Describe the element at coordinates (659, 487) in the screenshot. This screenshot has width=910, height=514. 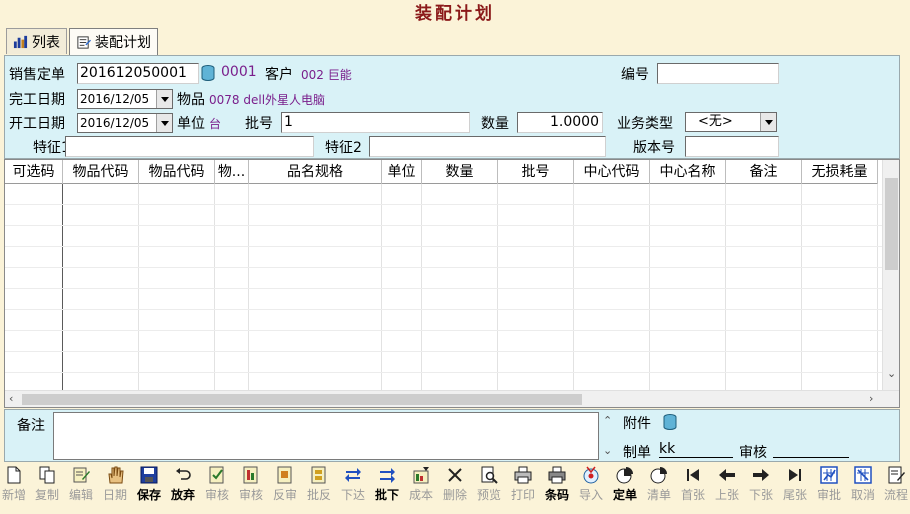
I see `list-button: 清单` at that location.